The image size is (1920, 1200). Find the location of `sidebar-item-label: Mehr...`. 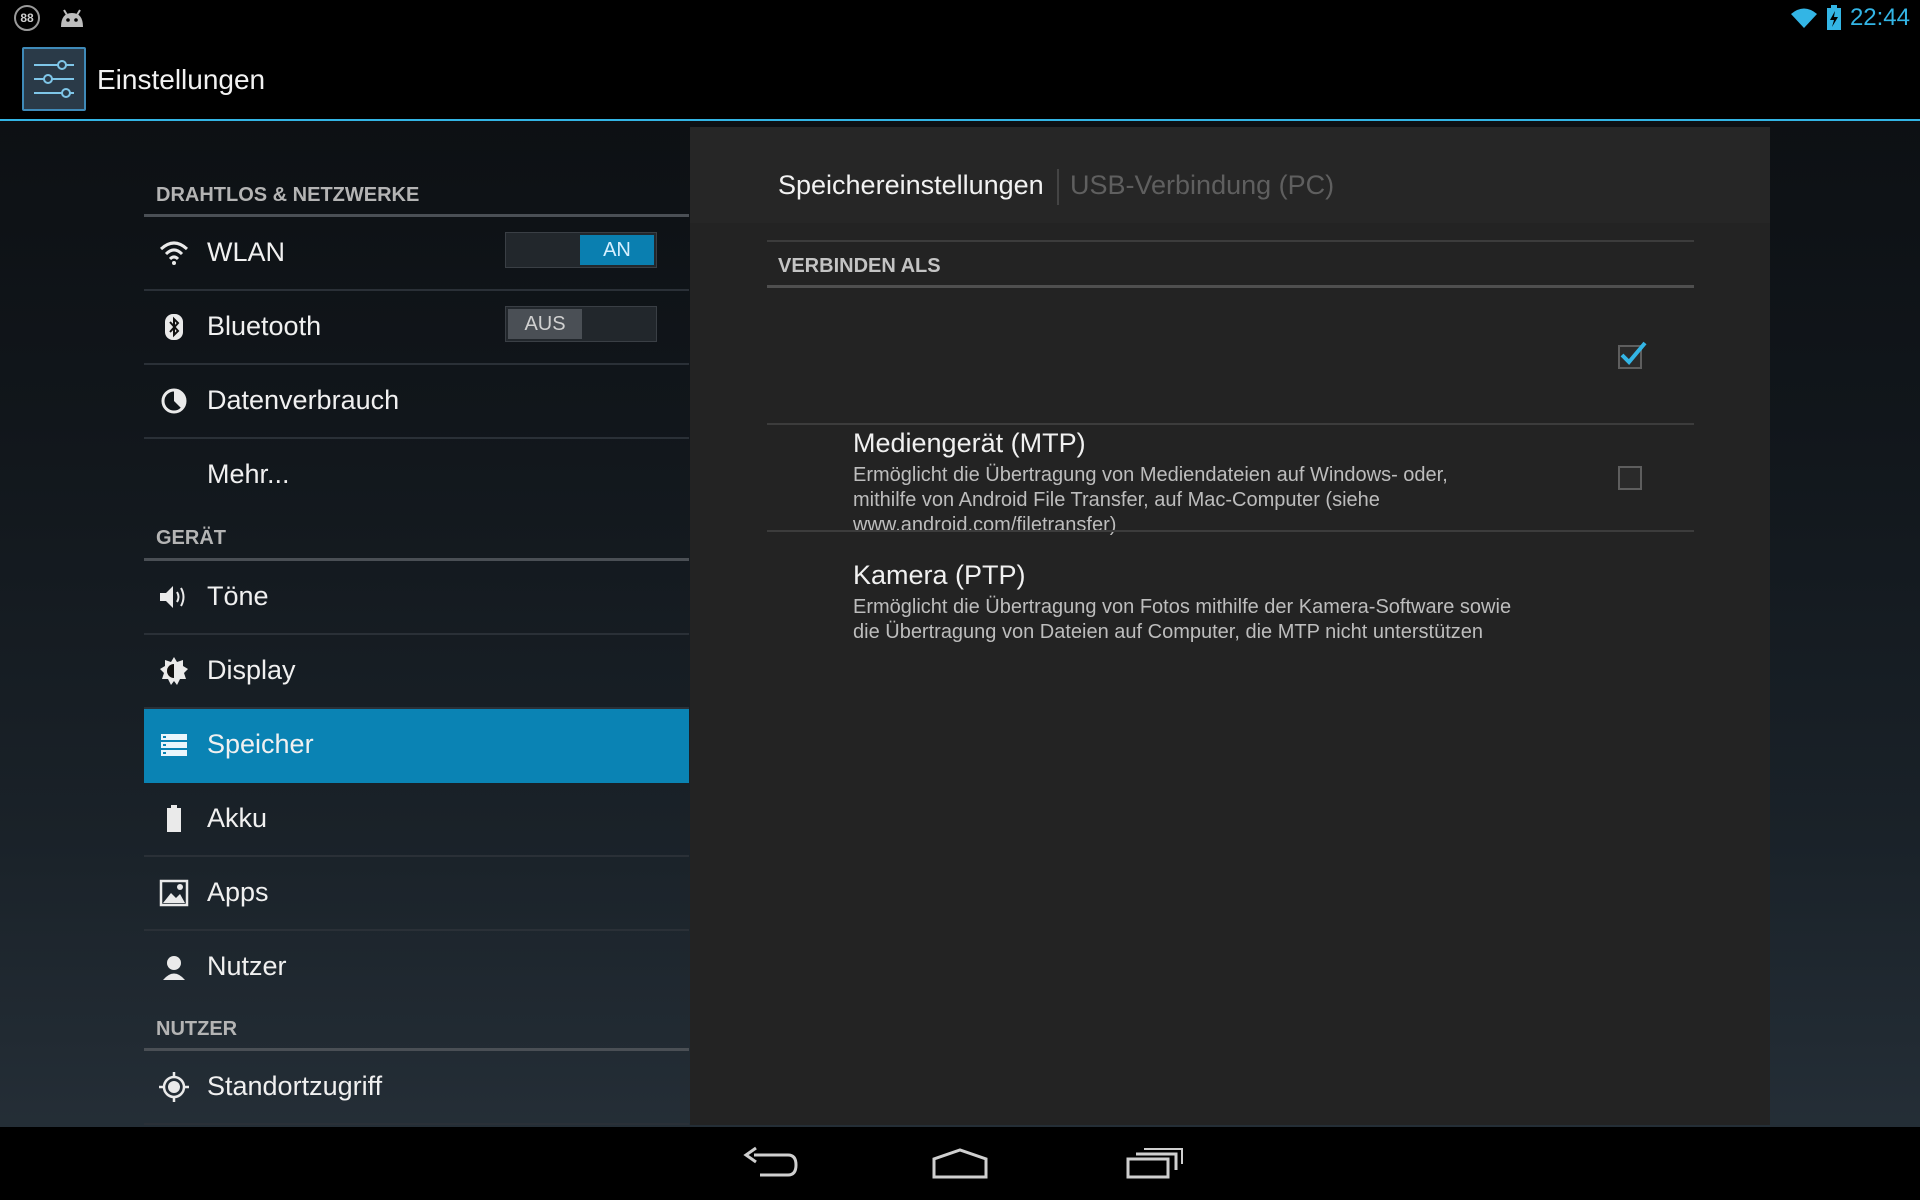

sidebar-item-label: Mehr... is located at coordinates (248, 474).